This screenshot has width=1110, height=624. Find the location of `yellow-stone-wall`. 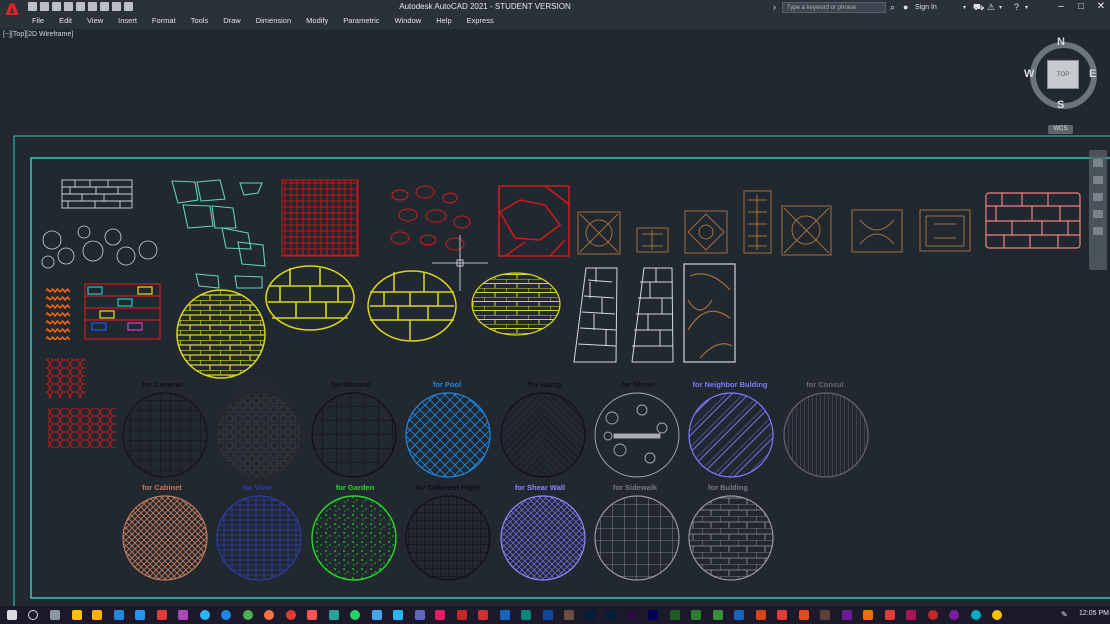

yellow-stone-wall is located at coordinates (310, 298).